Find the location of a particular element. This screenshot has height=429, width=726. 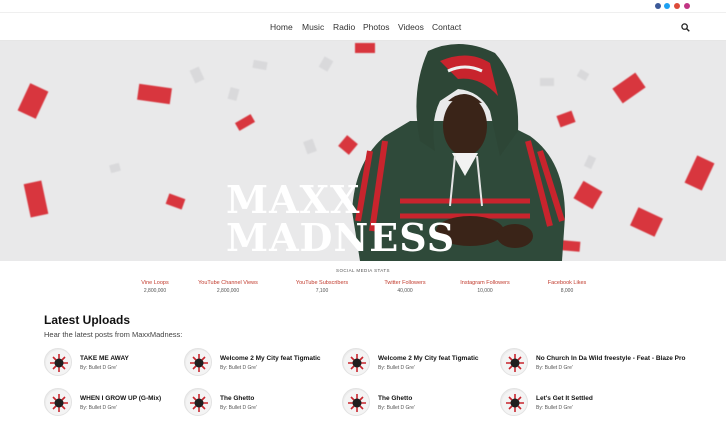

stat-value: 40,000 is located at coordinates (405, 291).